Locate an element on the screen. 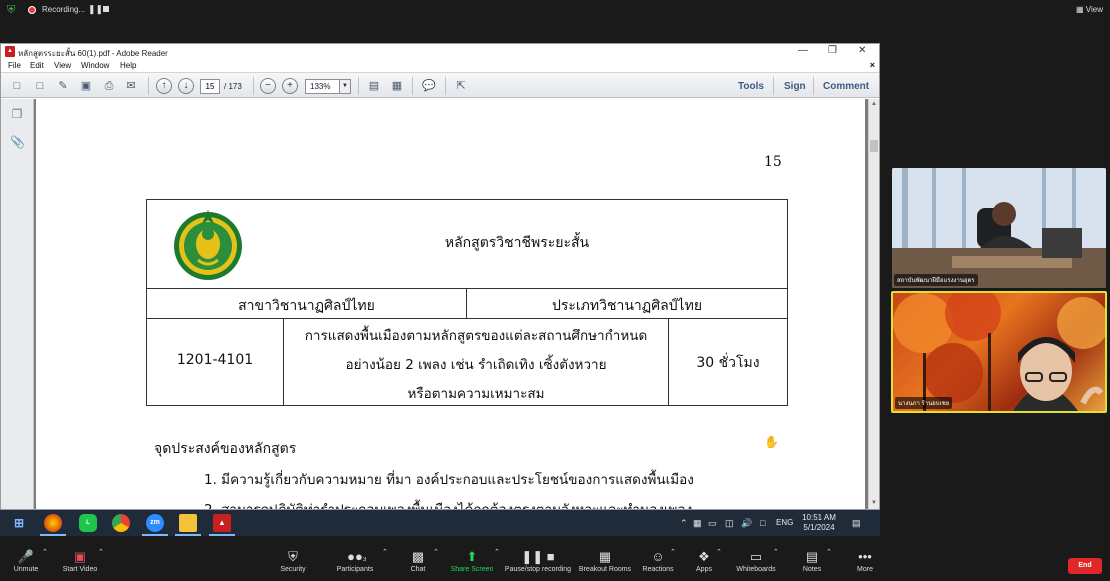  security-button: ⛨ Security is located at coordinates (293, 560).